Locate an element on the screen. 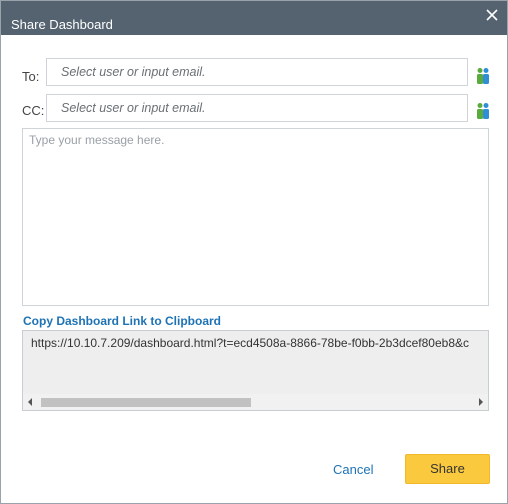 The height and width of the screenshot is (504, 508). horizontal-scrollbar is located at coordinates (255, 402).